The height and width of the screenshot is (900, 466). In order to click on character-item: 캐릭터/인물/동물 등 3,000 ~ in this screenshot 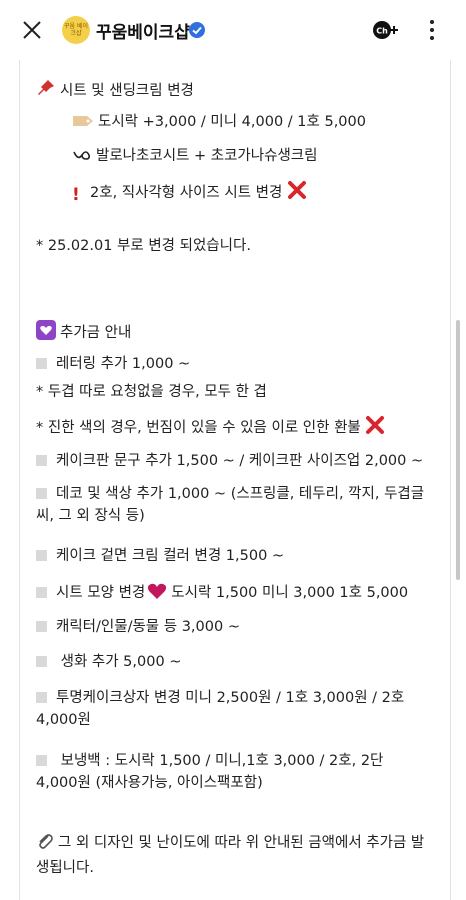, I will do `click(138, 627)`.